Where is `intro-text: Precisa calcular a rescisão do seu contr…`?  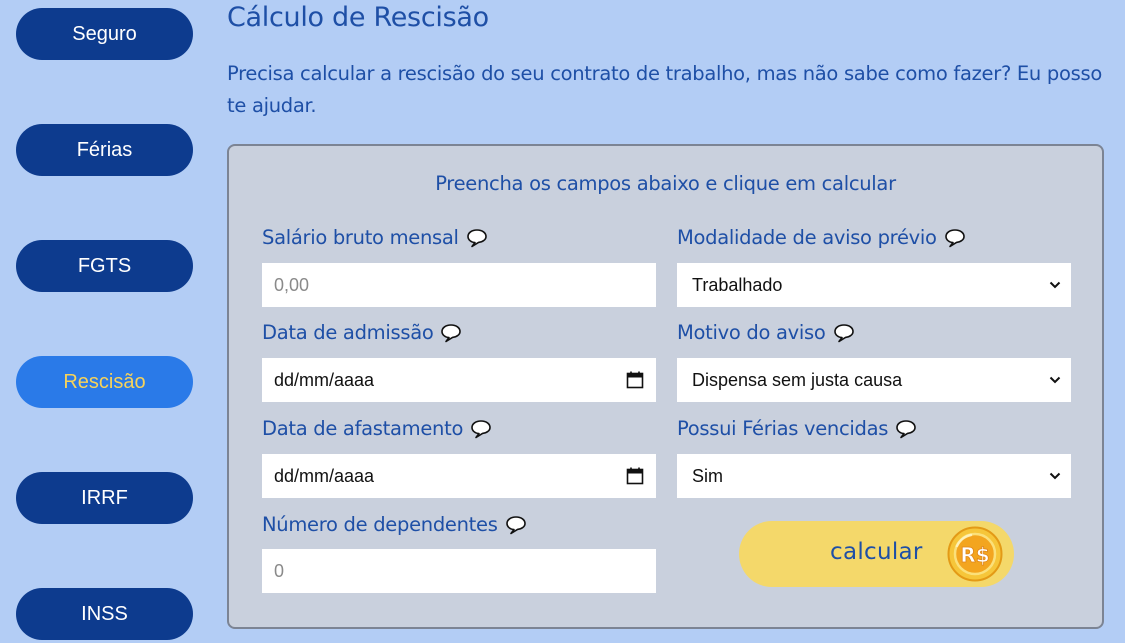
intro-text: Precisa calcular a rescisão do seu contr… is located at coordinates (664, 89).